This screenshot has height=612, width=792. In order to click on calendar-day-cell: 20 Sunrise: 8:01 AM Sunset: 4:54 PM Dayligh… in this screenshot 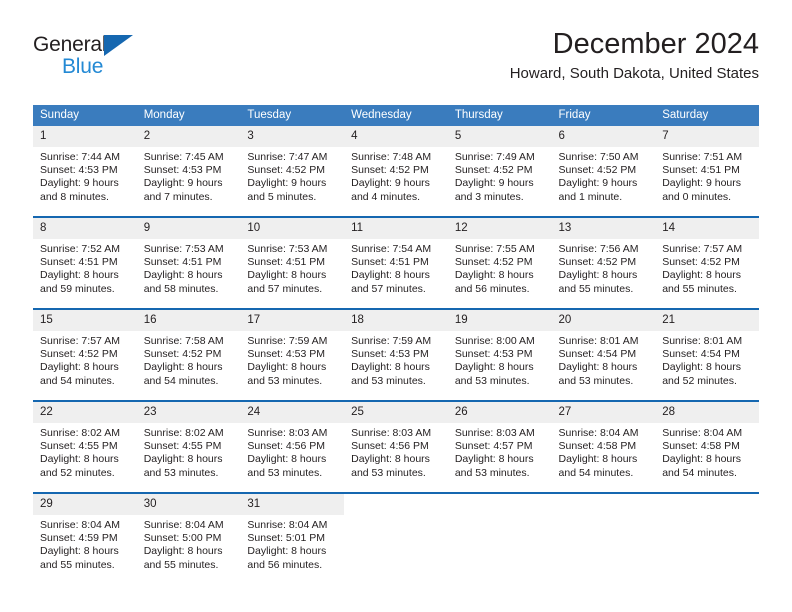, I will do `click(603, 355)`.